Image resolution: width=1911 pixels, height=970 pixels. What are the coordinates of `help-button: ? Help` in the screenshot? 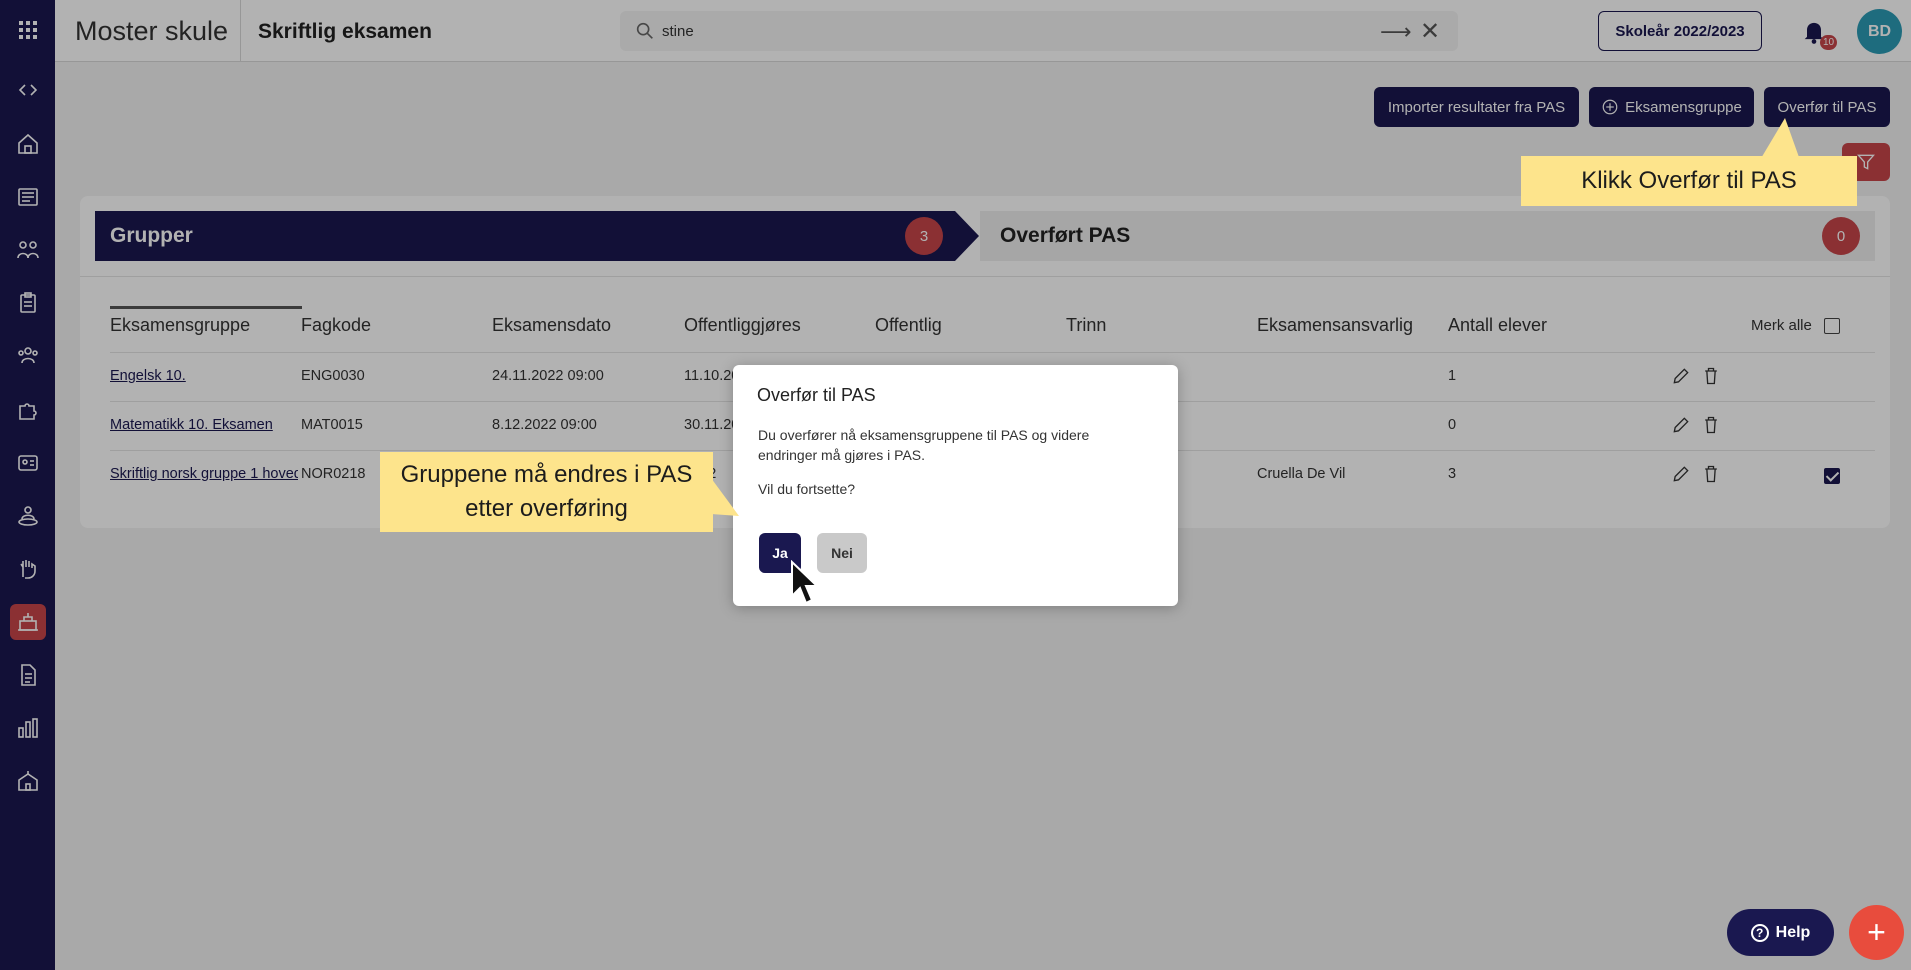 It's located at (1780, 932).